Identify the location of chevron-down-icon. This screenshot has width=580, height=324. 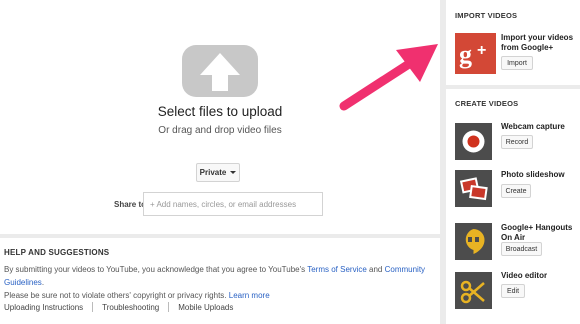
(233, 172).